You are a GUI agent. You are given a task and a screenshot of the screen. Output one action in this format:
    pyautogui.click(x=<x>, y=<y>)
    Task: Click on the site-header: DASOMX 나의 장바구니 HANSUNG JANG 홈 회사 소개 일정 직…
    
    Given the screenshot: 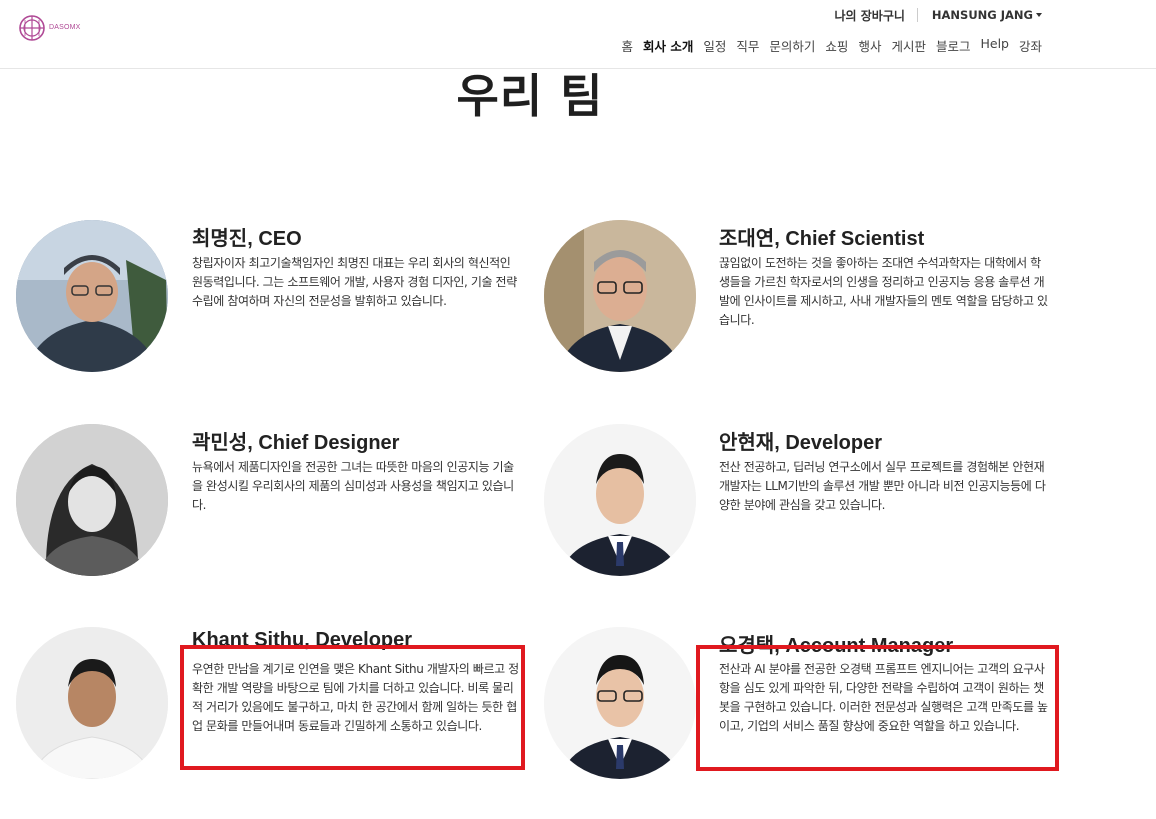 What is the action you would take?
    pyautogui.click(x=578, y=34)
    